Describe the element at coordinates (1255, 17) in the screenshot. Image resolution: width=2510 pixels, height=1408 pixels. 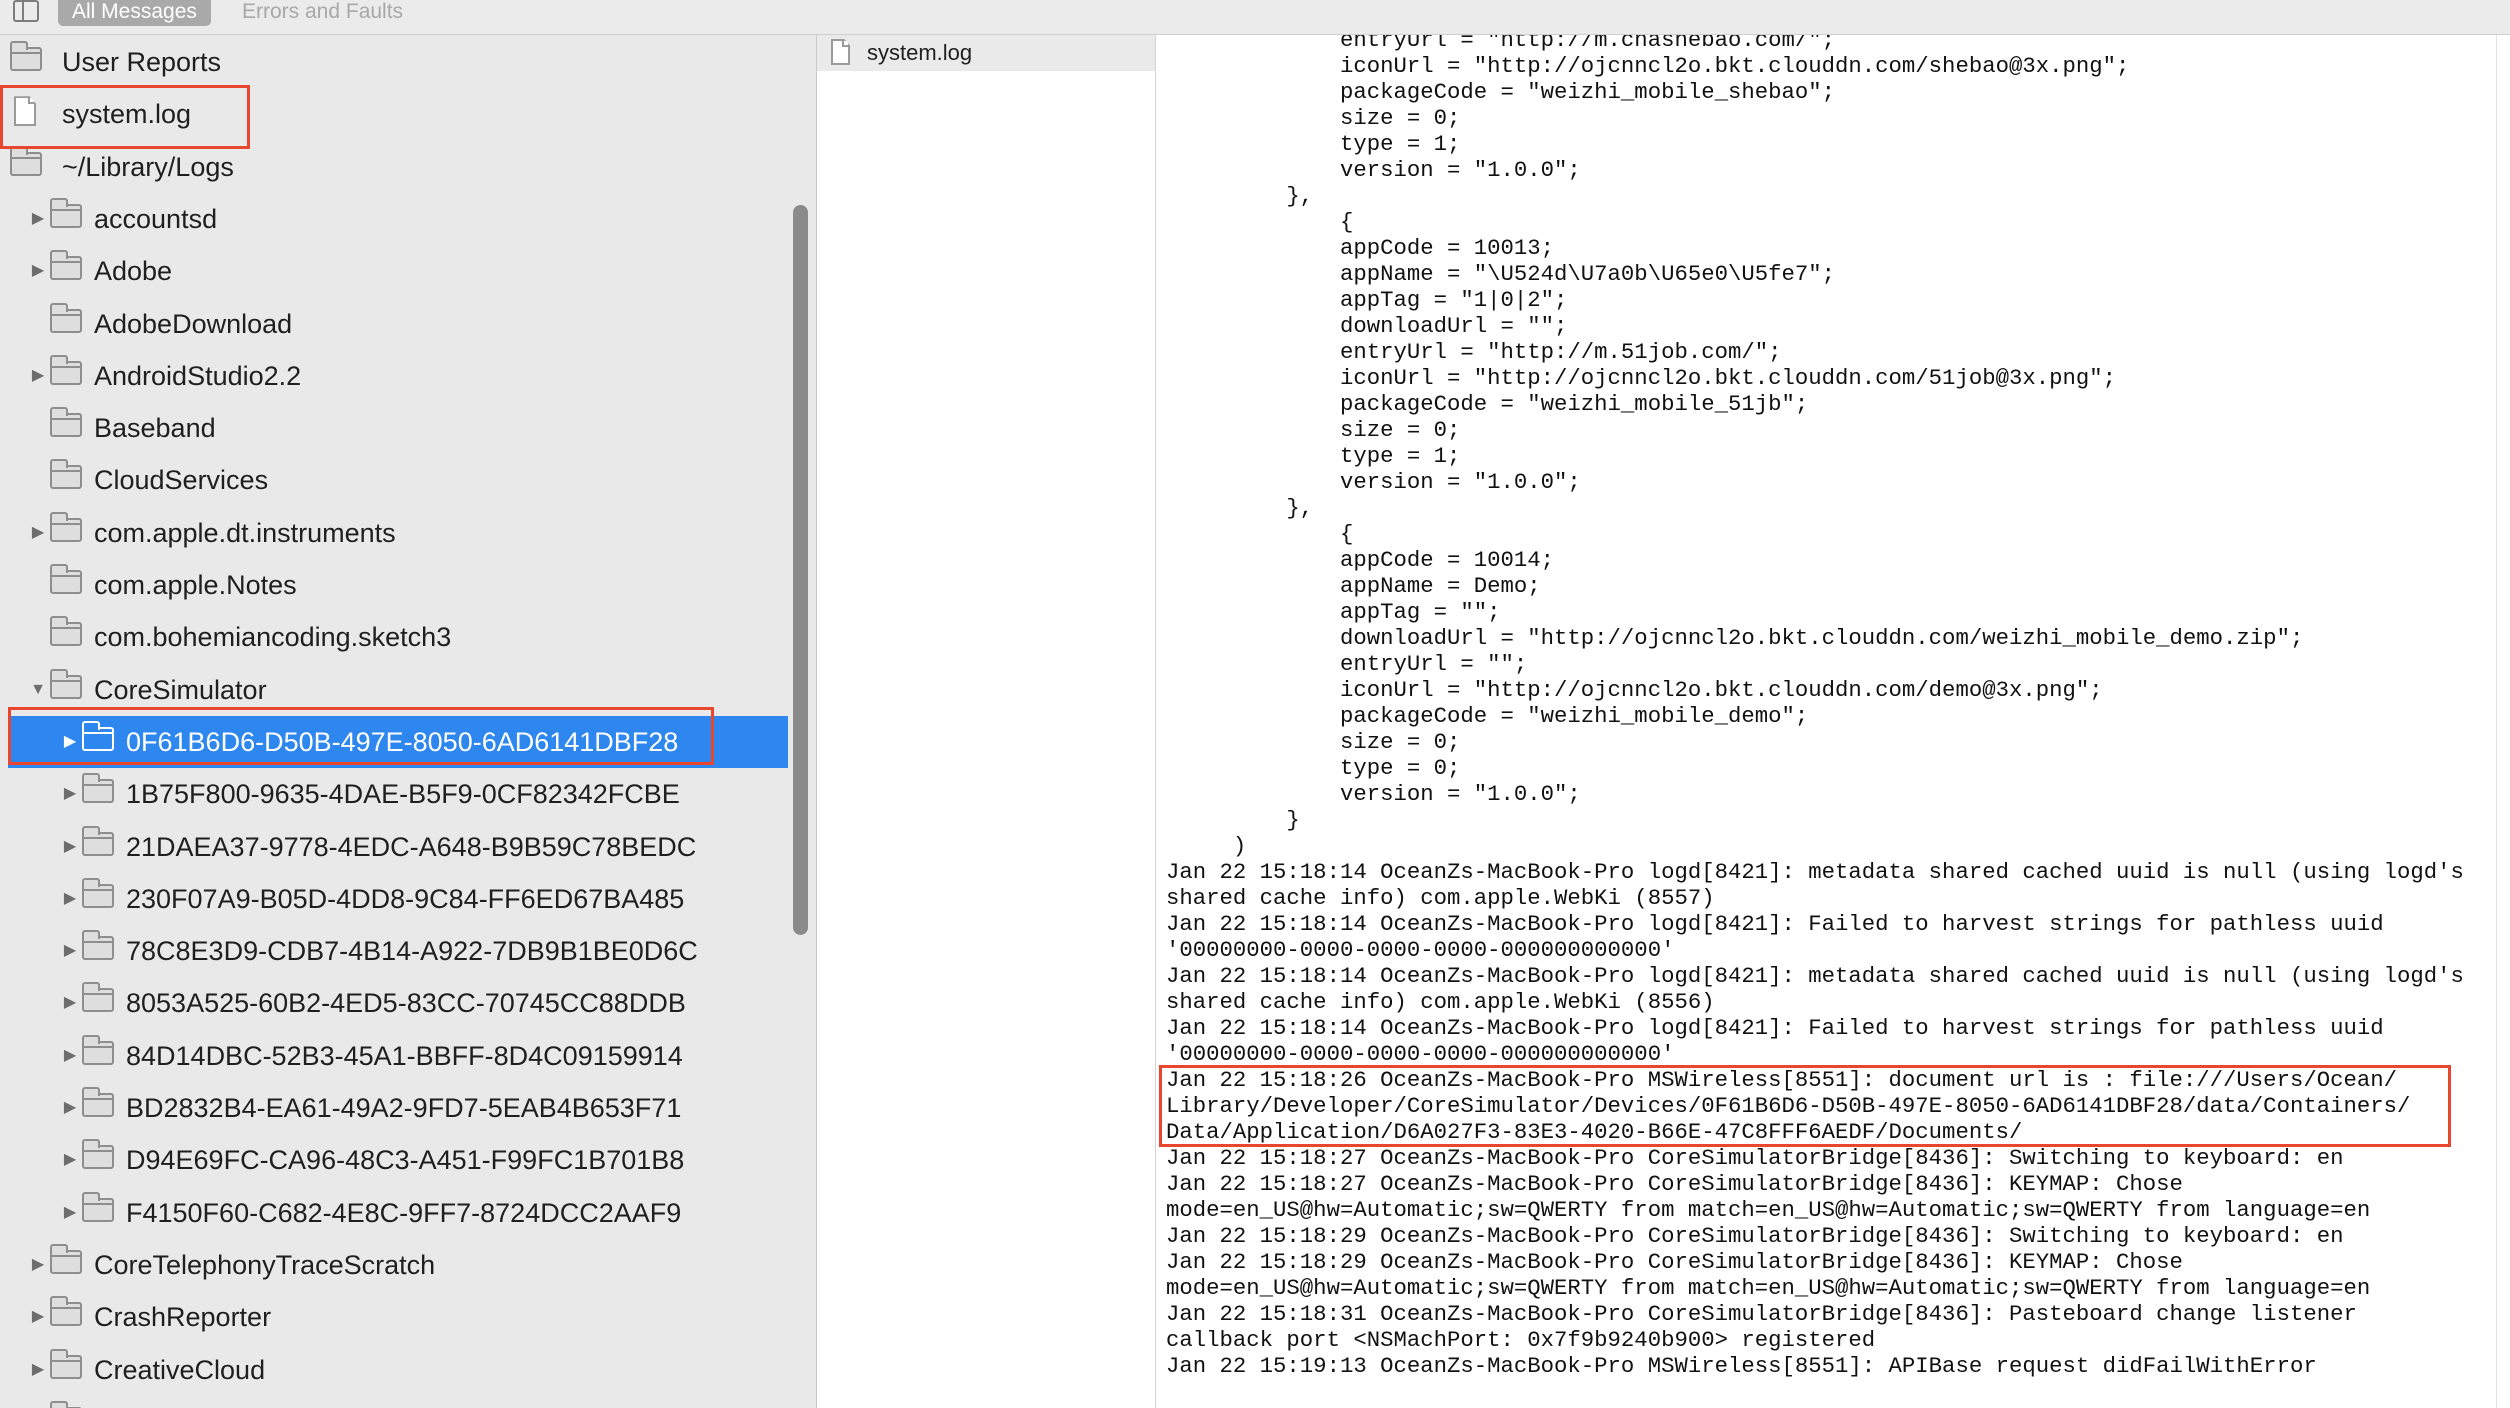
I see `toolbar: All Messages Errors and Faults` at that location.